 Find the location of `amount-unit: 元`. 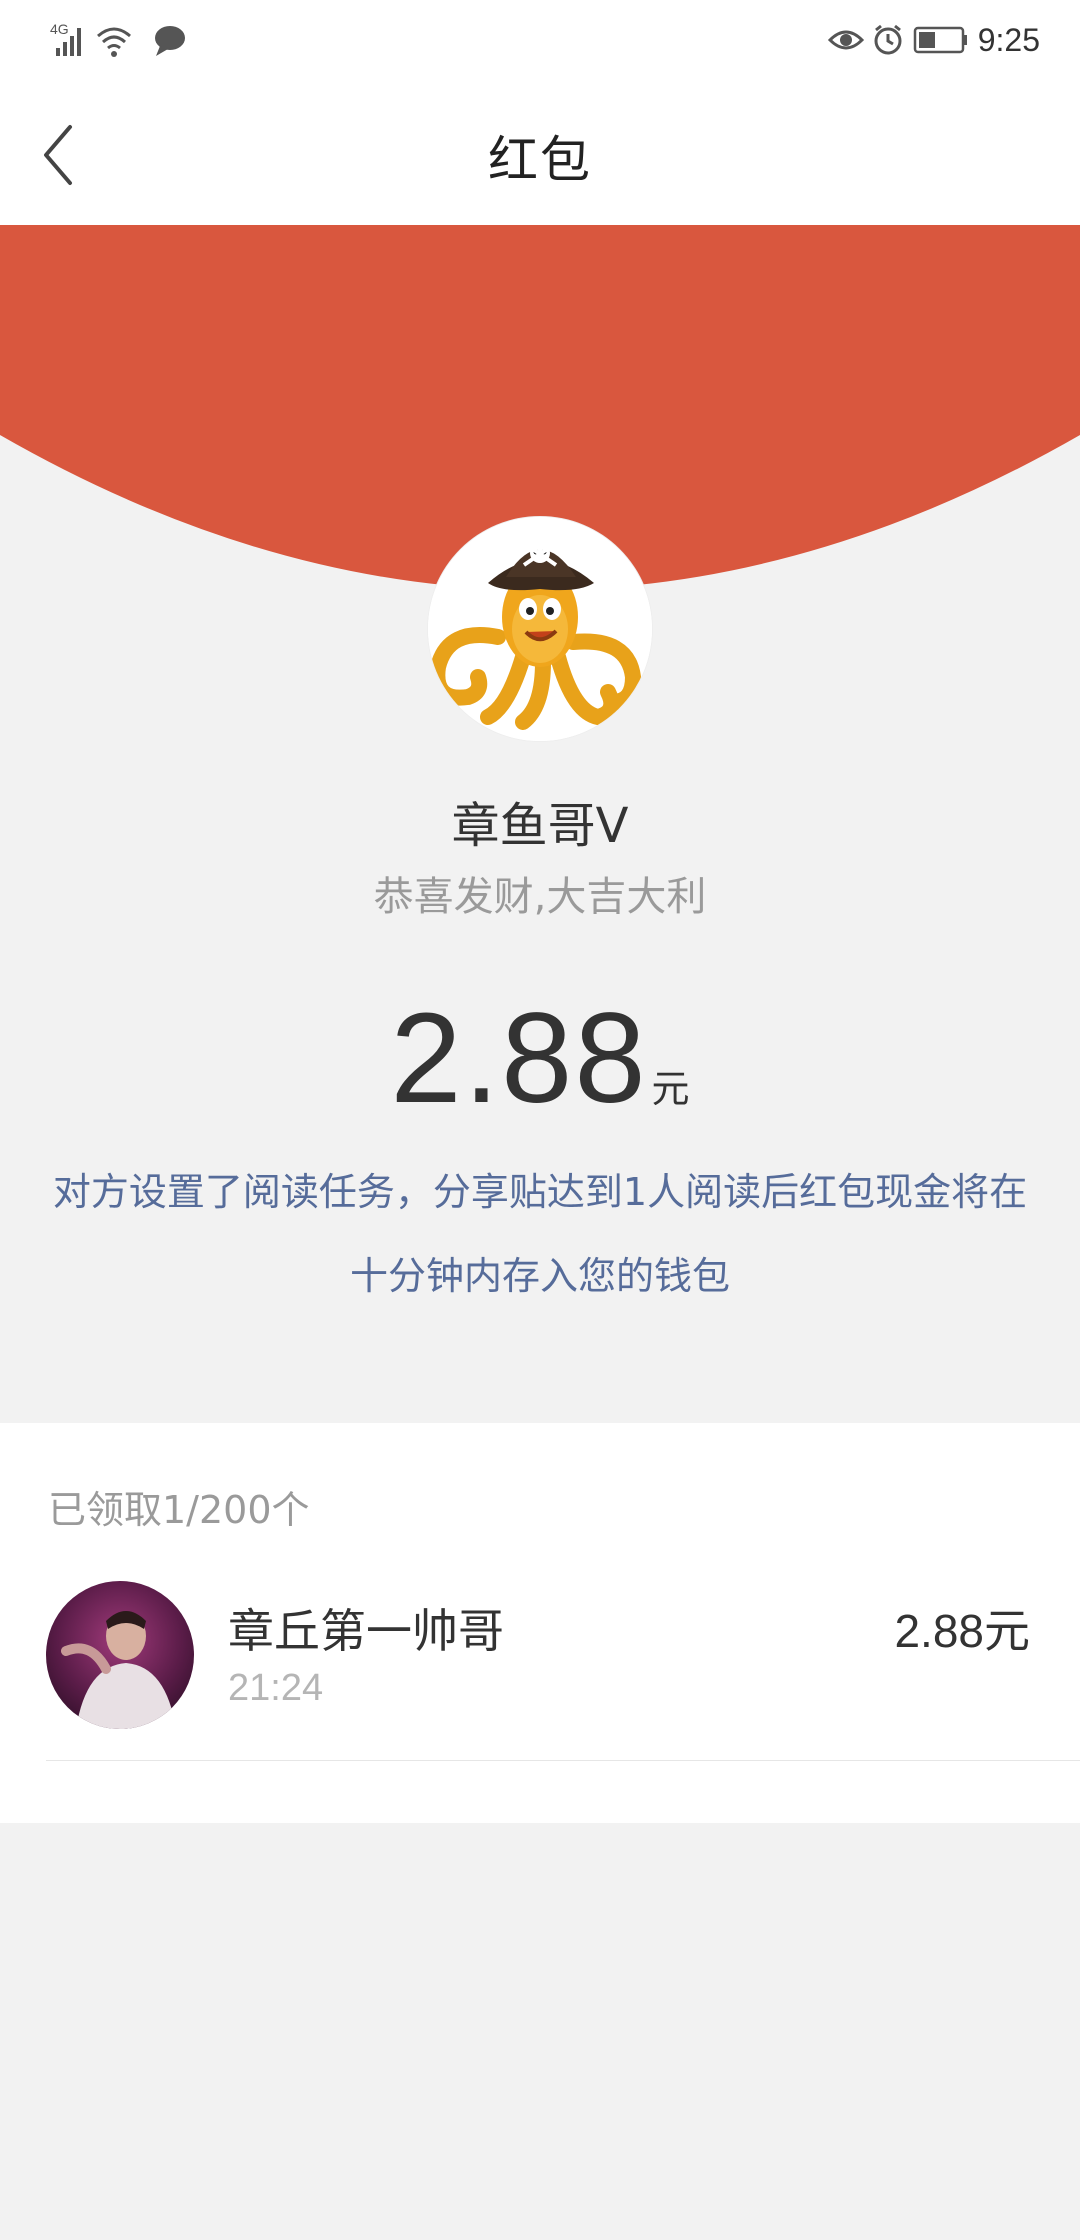

amount-unit: 元 is located at coordinates (670, 1089).